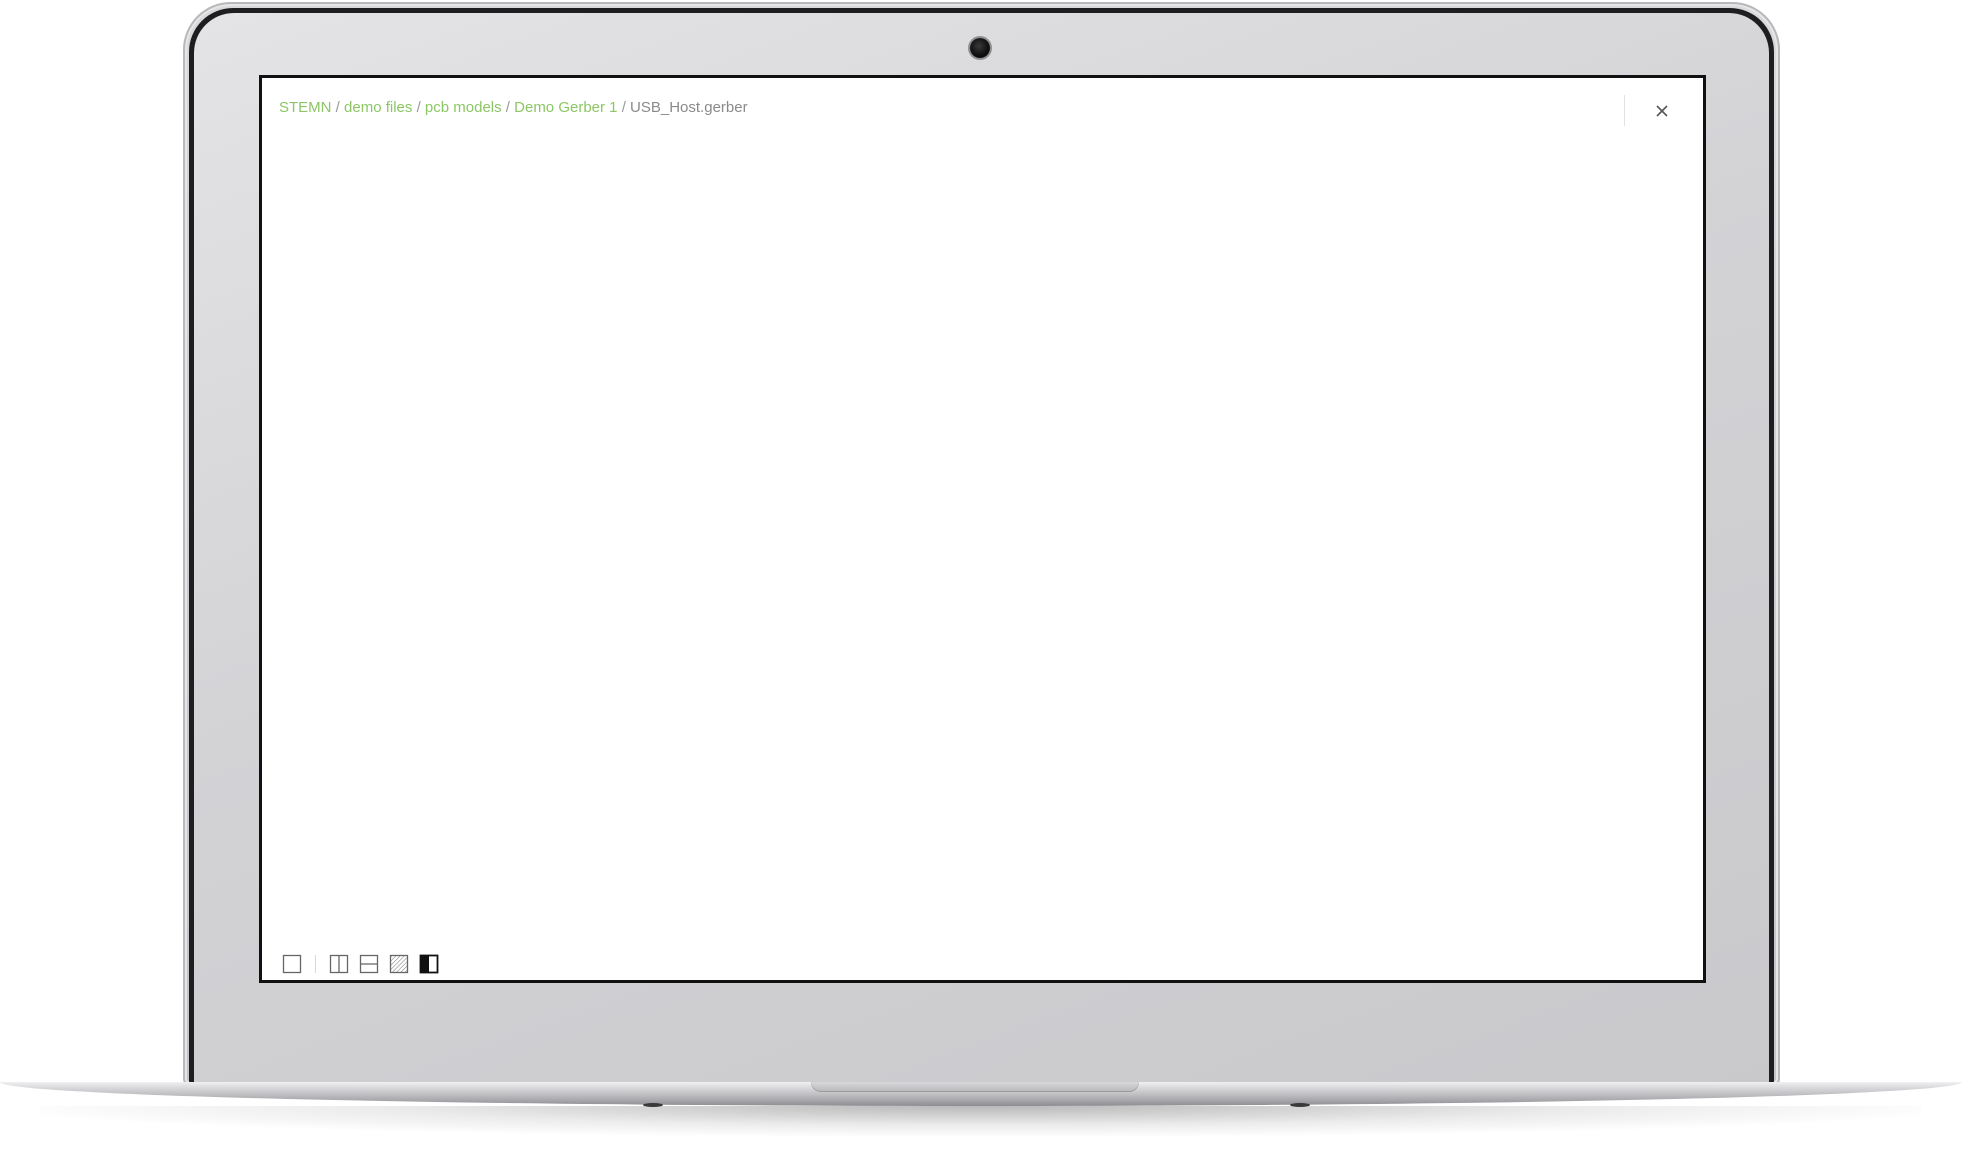 Image resolution: width=1962 pixels, height=1157 pixels. I want to click on breadcrumb-item-demo-gerber-1: Demo Gerber 1, so click(565, 107).